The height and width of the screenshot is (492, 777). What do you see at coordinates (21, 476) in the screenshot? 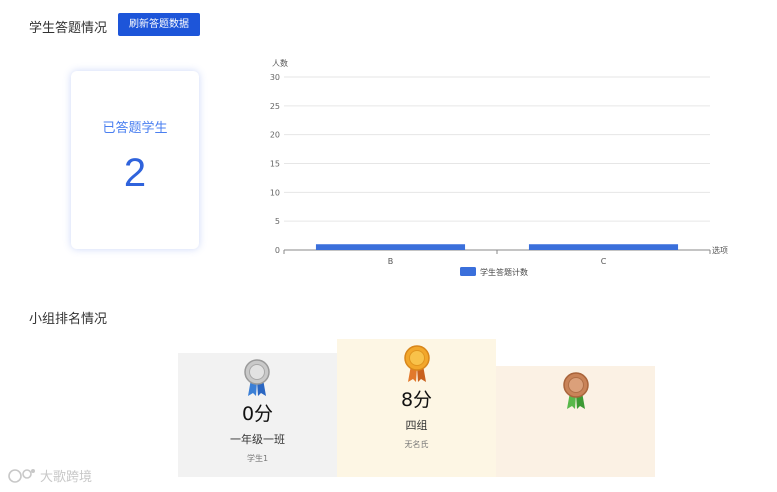
I see `watermark-logo-icon` at bounding box center [21, 476].